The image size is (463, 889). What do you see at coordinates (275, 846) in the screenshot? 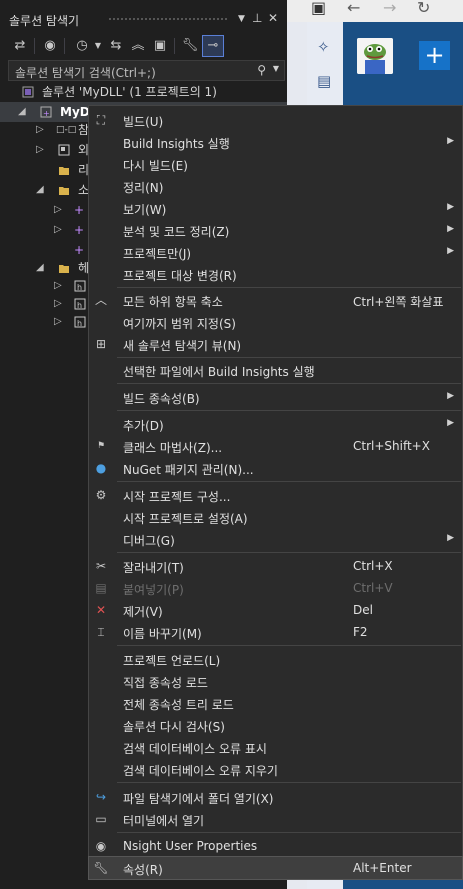
I see `menu-item-nsight: ◉ Nsight User Properties` at bounding box center [275, 846].